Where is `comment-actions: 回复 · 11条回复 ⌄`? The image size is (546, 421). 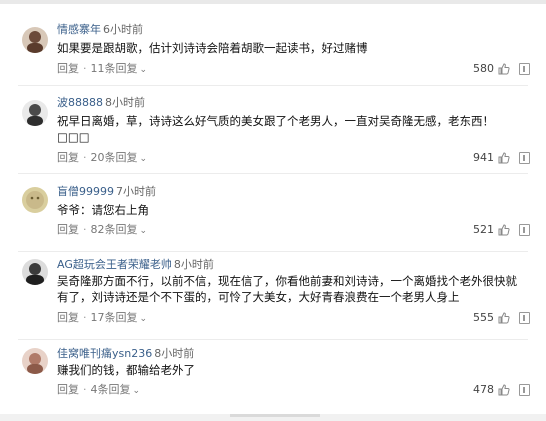
comment-actions: 回复 · 11条回复 ⌄ is located at coordinates (102, 69).